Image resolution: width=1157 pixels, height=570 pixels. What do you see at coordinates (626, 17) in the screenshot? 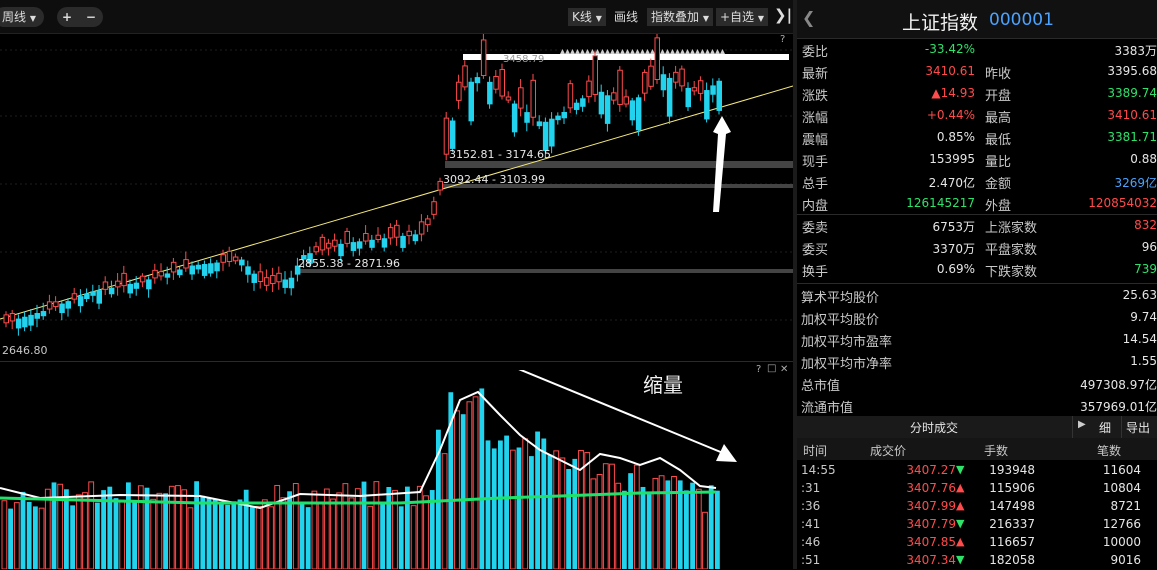
I see `draw-line-button: 画线` at bounding box center [626, 17].